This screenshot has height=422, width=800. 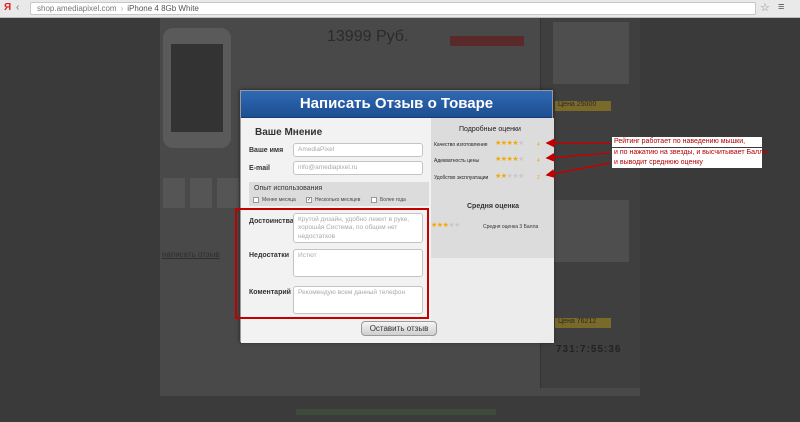 What do you see at coordinates (511, 227) in the screenshot?
I see `average-text: Средня оценка 3 Балла` at bounding box center [511, 227].